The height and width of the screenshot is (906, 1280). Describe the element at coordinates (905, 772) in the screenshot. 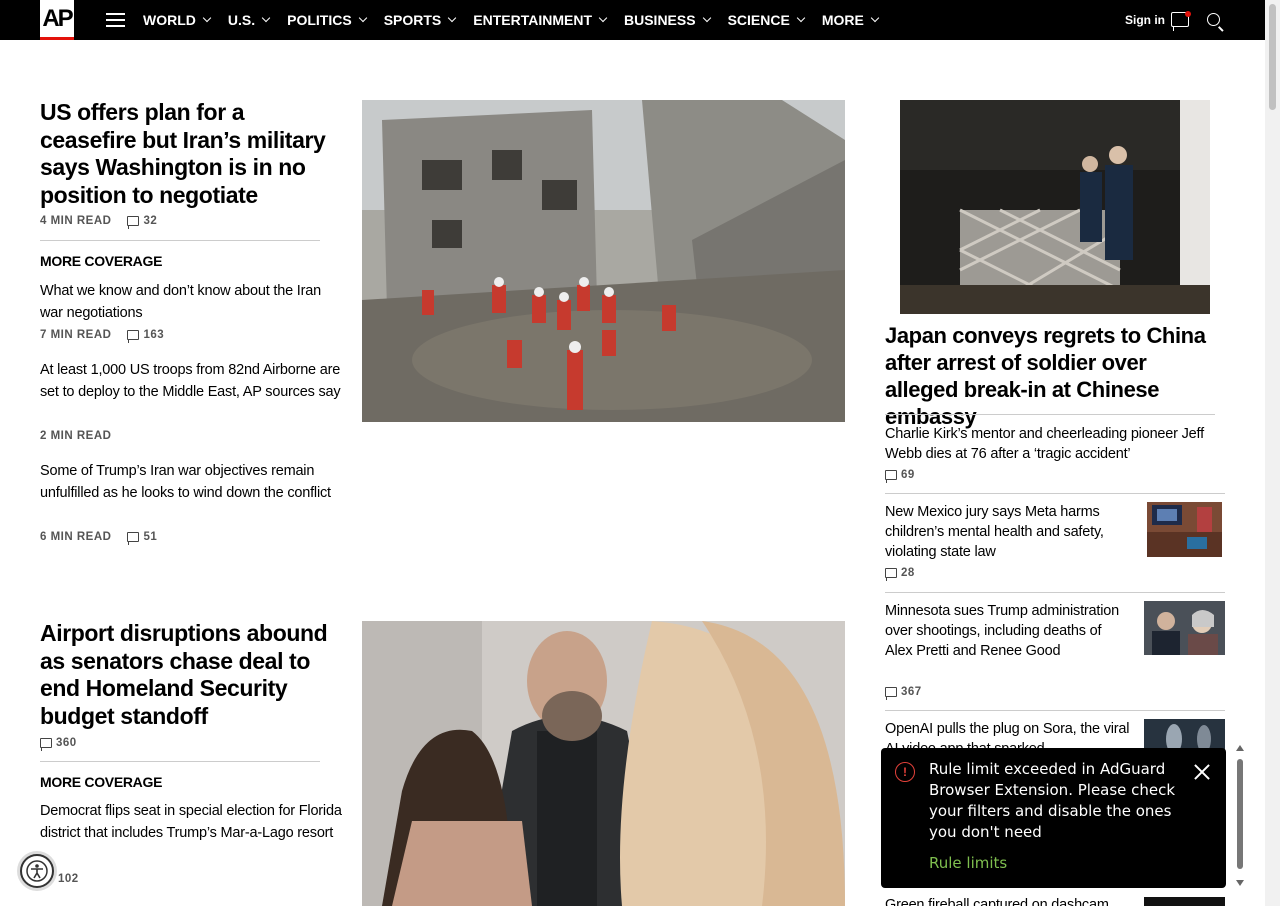

I see `warning-icon: !` at that location.